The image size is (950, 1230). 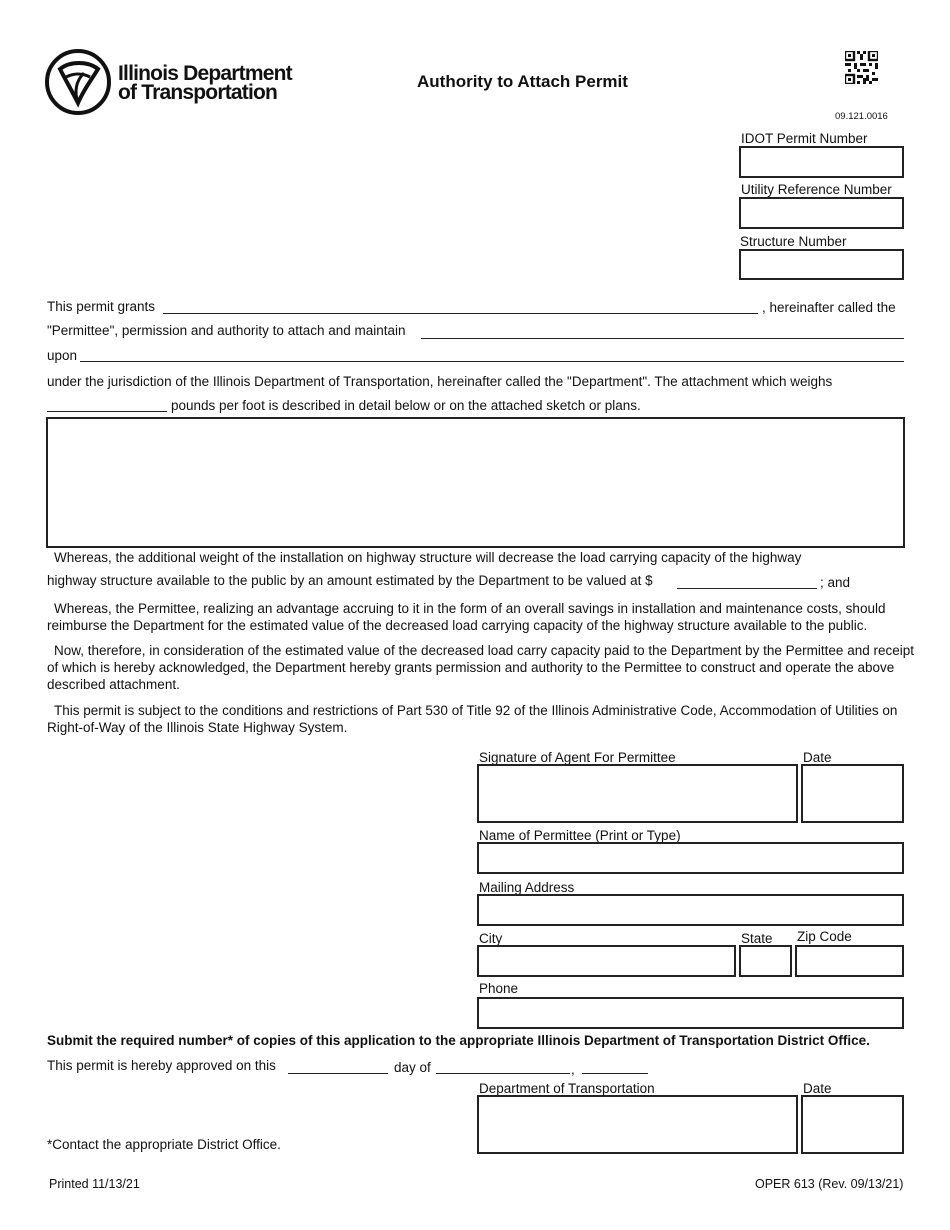 What do you see at coordinates (662, 338) in the screenshot?
I see `attachment-blank` at bounding box center [662, 338].